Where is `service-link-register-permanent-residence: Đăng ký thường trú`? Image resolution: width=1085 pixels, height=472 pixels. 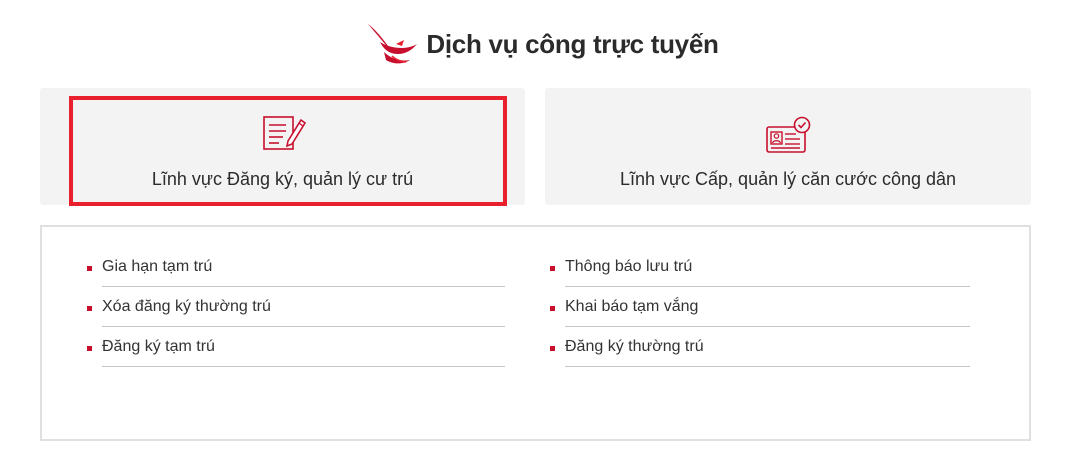
service-link-register-permanent-residence: Đăng ký thường trú is located at coordinates (760, 351).